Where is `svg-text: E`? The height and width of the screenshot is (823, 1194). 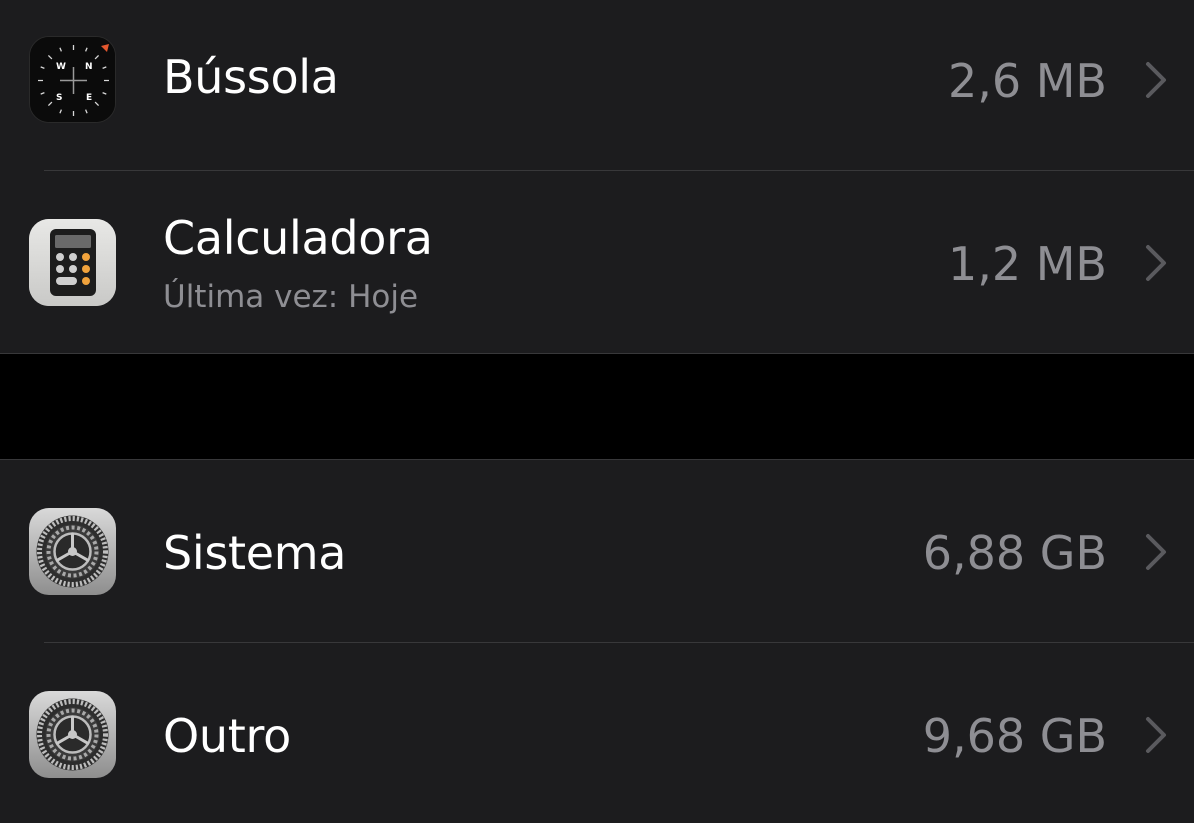
svg-text: E is located at coordinates (89, 98).